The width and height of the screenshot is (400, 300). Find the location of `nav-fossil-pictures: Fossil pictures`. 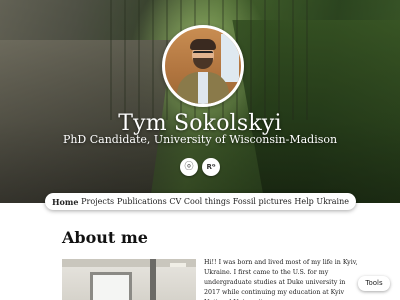

nav-fossil-pictures: Fossil pictures is located at coordinates (262, 201).